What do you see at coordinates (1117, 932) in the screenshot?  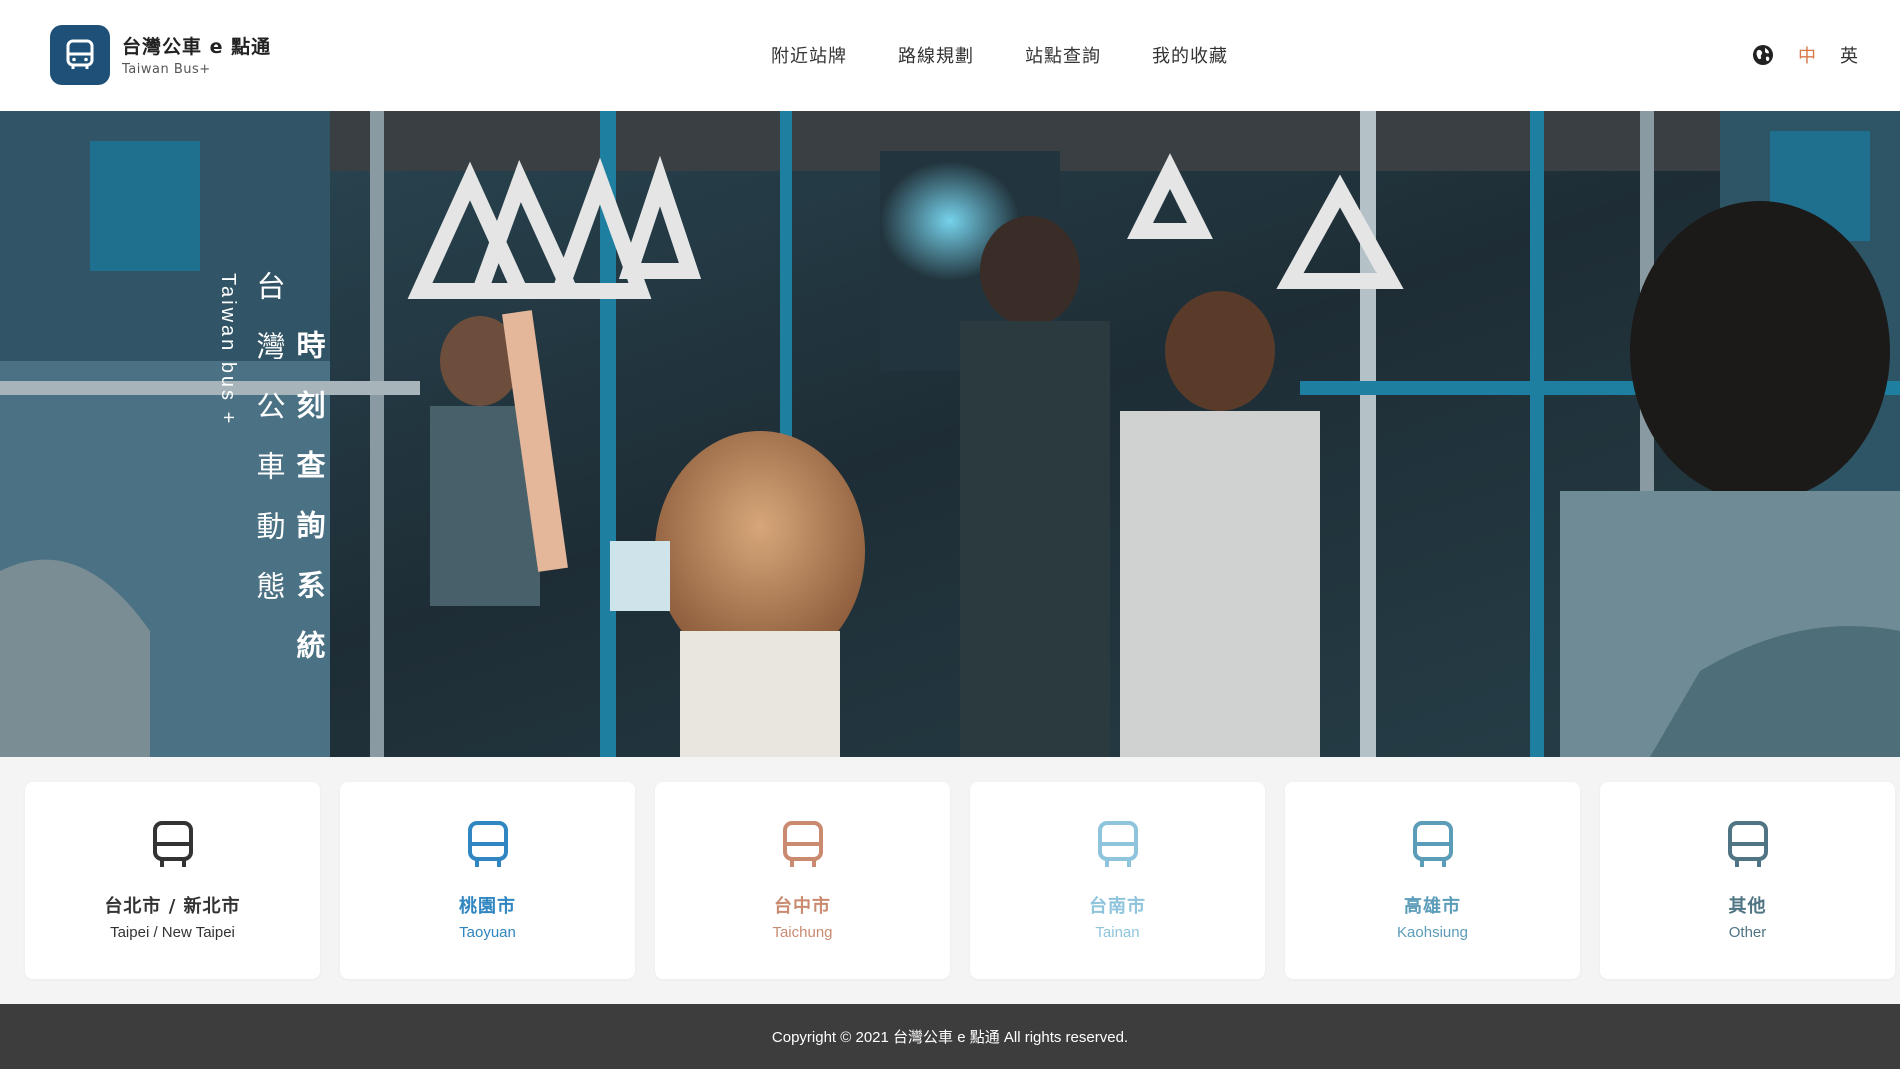 I see `city-name-en: Tainan` at bounding box center [1117, 932].